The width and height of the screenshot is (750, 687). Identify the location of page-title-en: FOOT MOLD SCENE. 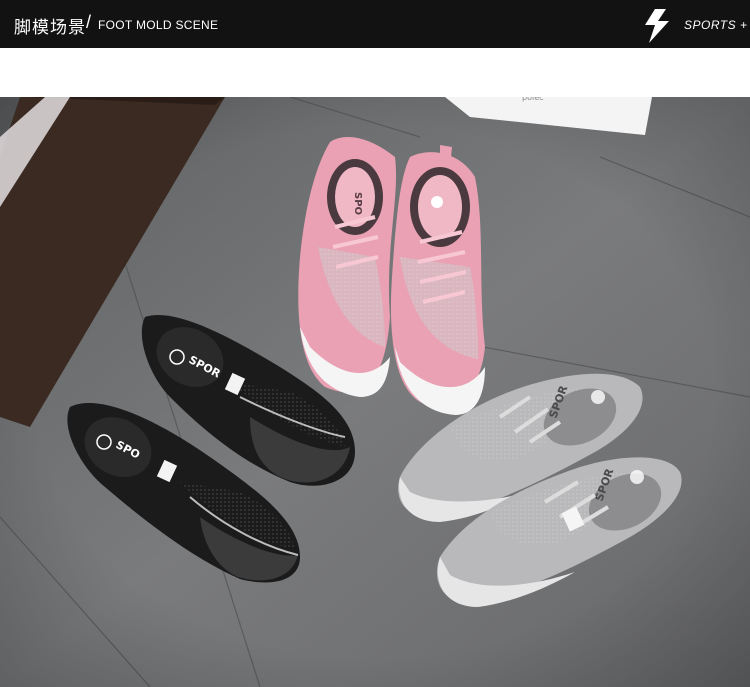
(158, 25).